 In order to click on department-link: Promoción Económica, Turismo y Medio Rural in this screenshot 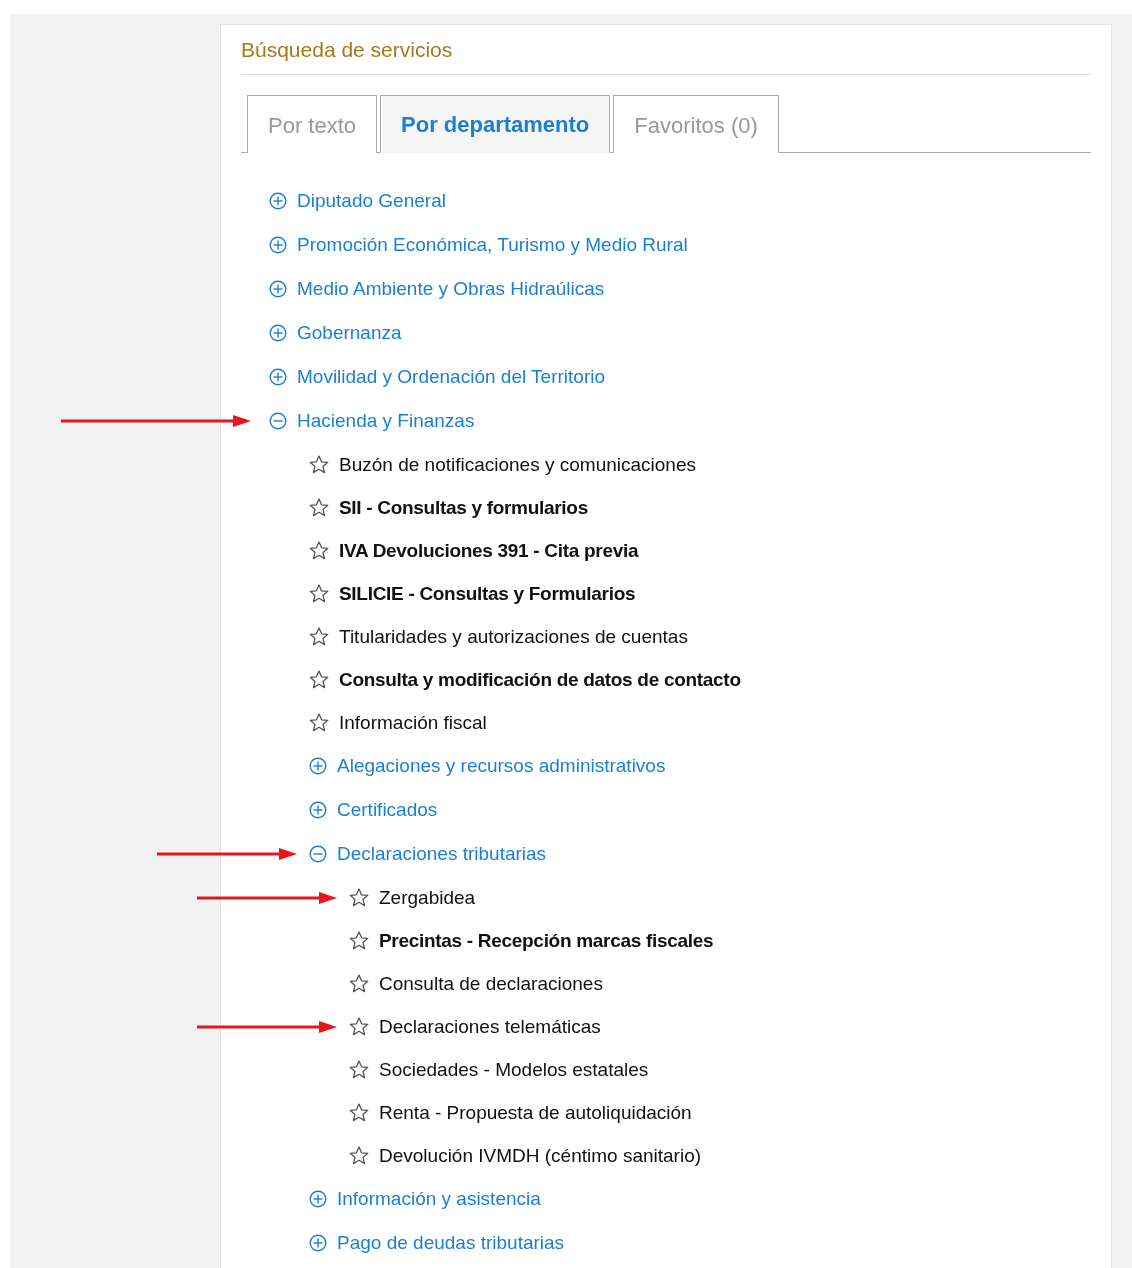, I will do `click(492, 245)`.